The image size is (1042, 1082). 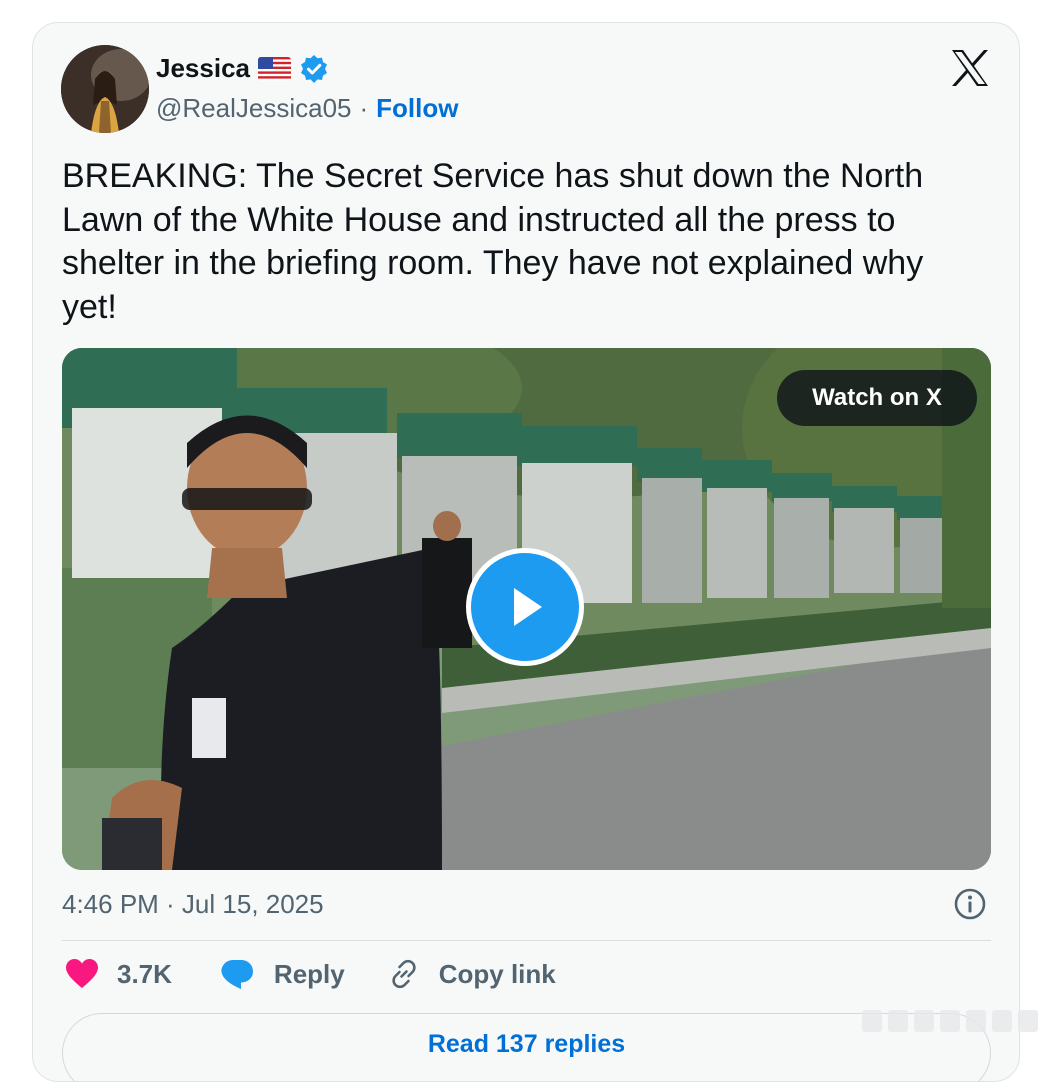 What do you see at coordinates (82, 973) in the screenshot?
I see `heart-icon` at bounding box center [82, 973].